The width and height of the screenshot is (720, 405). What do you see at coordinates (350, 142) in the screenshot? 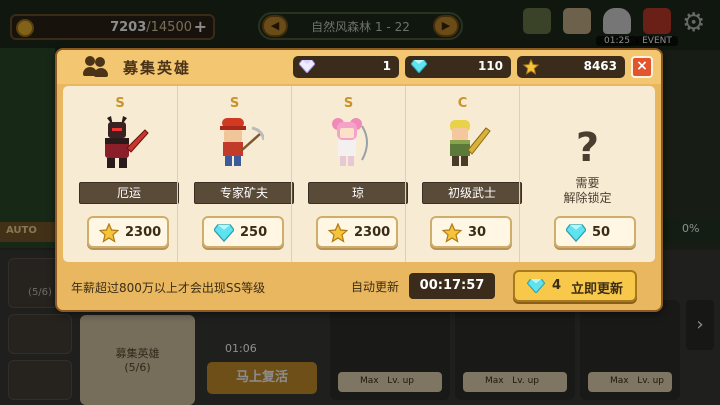
I see `archer-sprite` at bounding box center [350, 142].